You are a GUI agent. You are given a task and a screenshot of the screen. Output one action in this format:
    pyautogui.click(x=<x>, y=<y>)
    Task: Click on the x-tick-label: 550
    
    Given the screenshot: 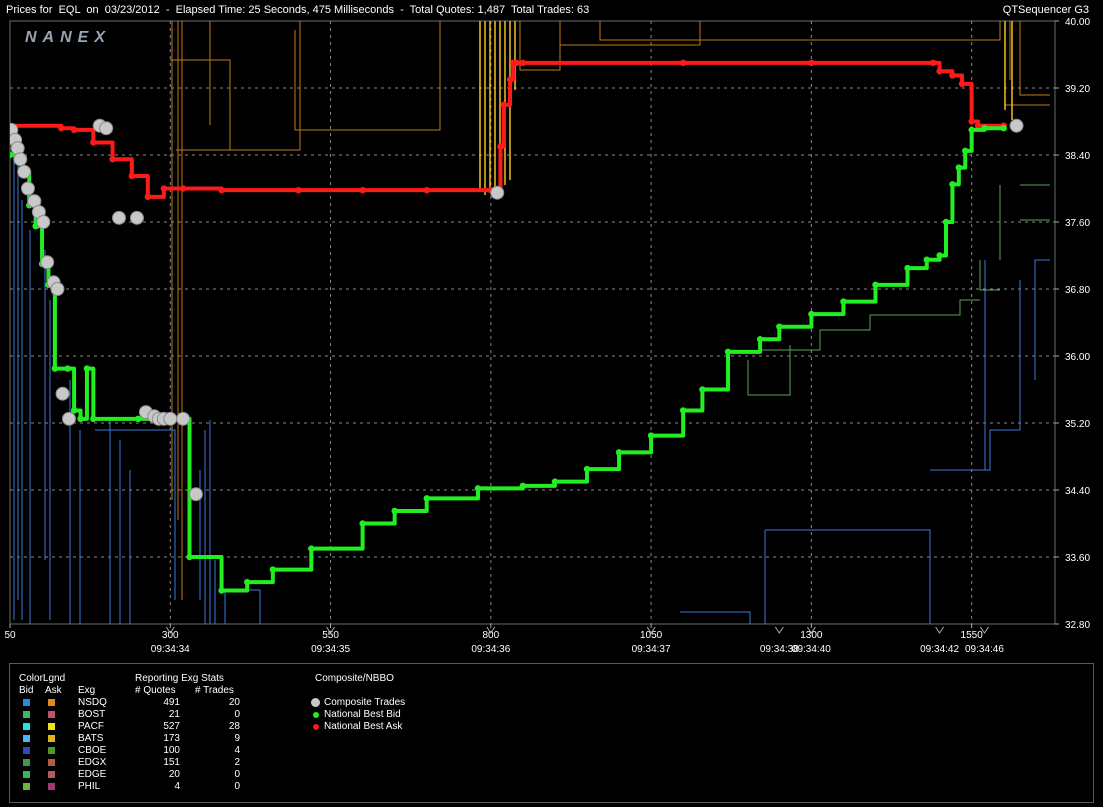 What is the action you would take?
    pyautogui.click(x=330, y=635)
    